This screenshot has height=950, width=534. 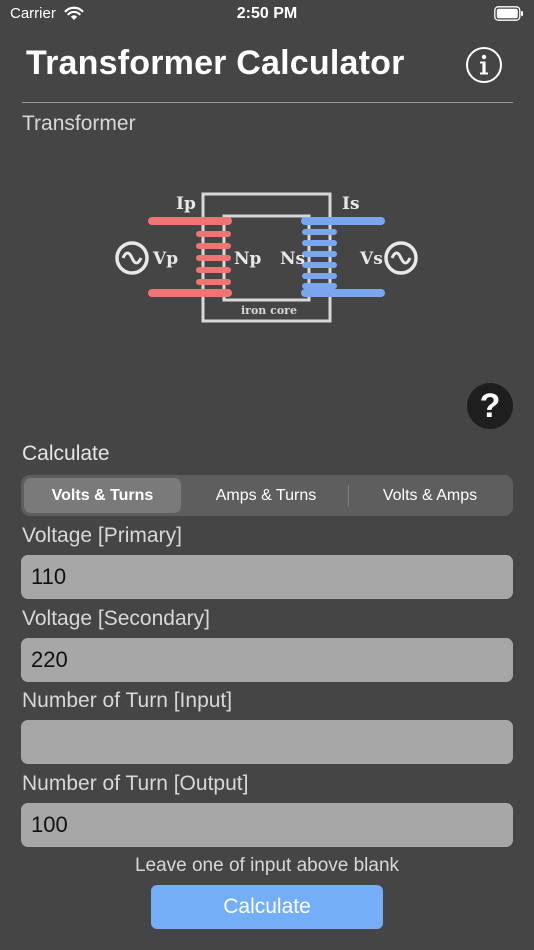 I want to click on tab-volts-amps: Volts & Amps, so click(x=430, y=495).